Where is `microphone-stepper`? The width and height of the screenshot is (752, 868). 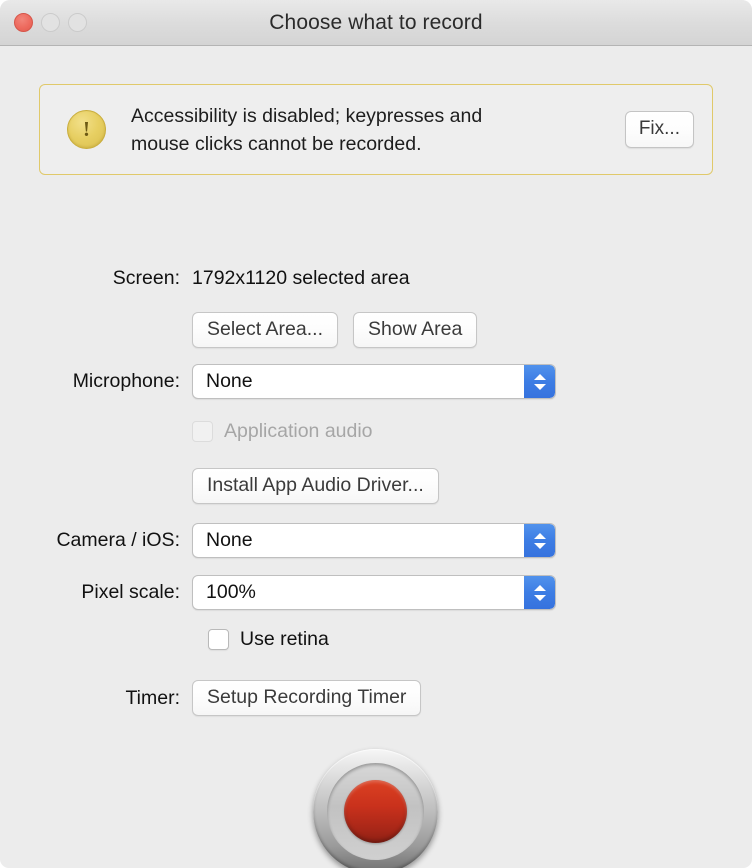 microphone-stepper is located at coordinates (539, 381).